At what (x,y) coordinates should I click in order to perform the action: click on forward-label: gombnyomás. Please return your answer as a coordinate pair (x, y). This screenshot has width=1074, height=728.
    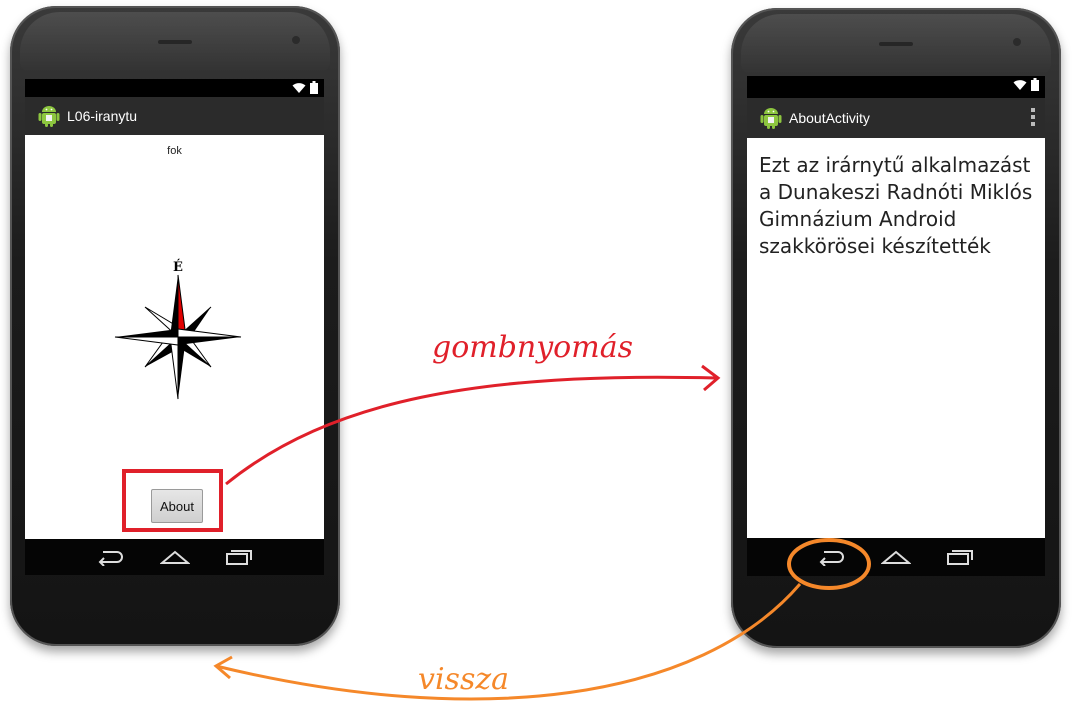
    Looking at the image, I should click on (532, 347).